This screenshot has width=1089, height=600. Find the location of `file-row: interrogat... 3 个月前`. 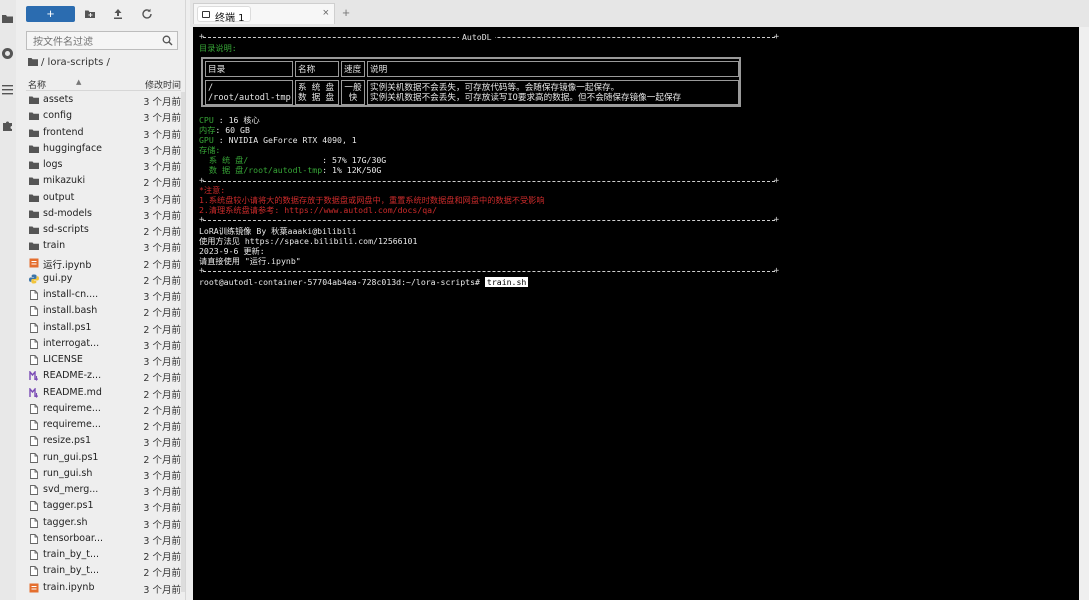

file-row: interrogat... 3 个月前 is located at coordinates (103, 344).